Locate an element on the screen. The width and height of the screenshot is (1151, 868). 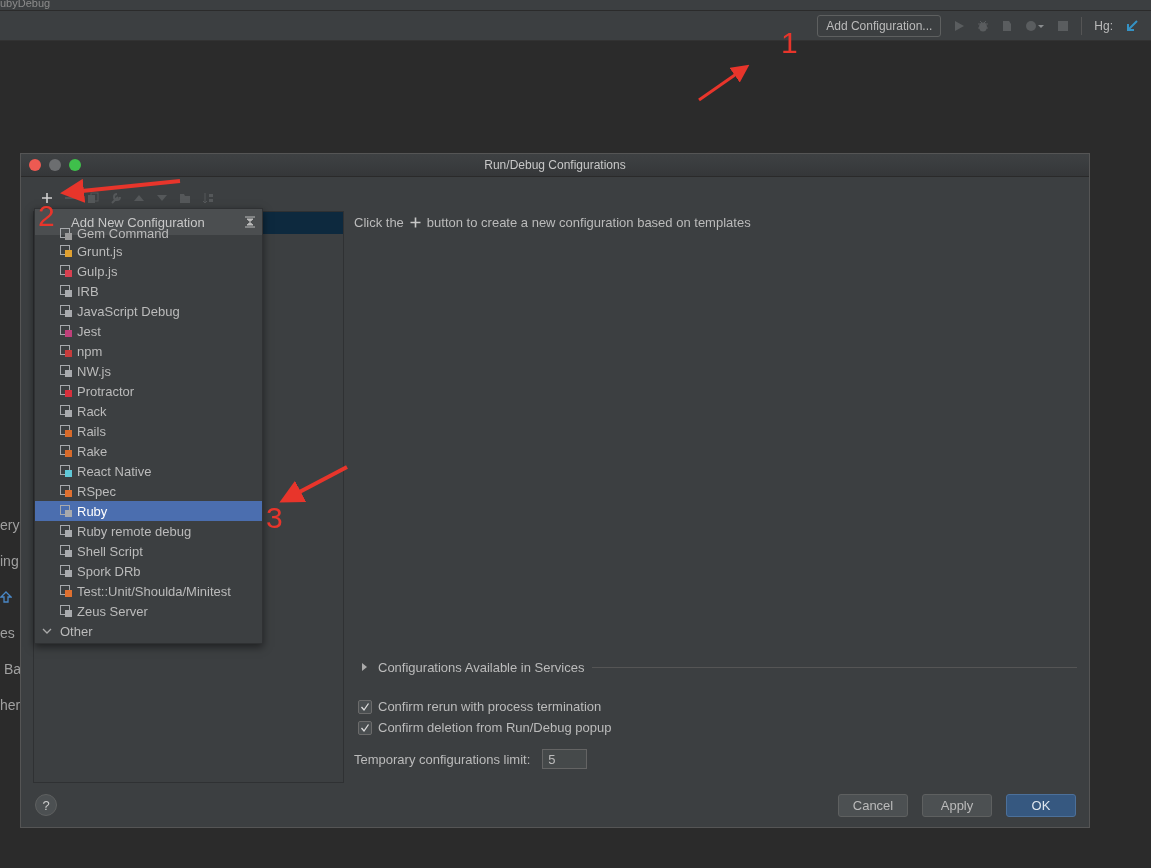
checkbox-option: Confirm rerun with process termination is located at coordinates (715, 706).